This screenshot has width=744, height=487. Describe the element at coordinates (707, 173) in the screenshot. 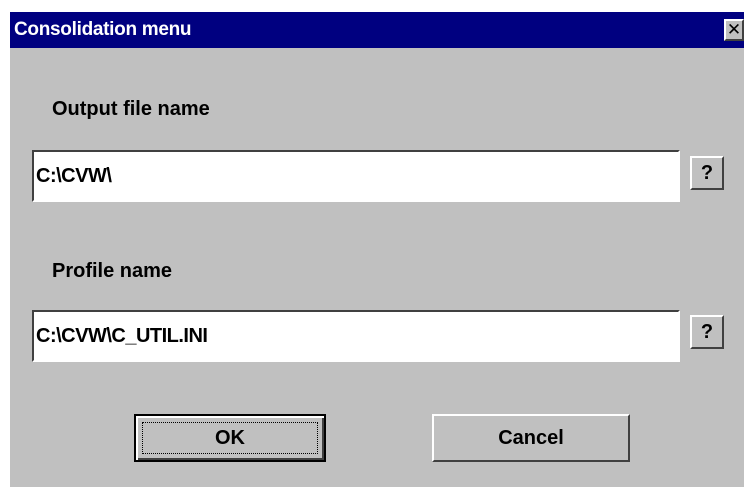

I see `output-file-help-button: ?` at that location.